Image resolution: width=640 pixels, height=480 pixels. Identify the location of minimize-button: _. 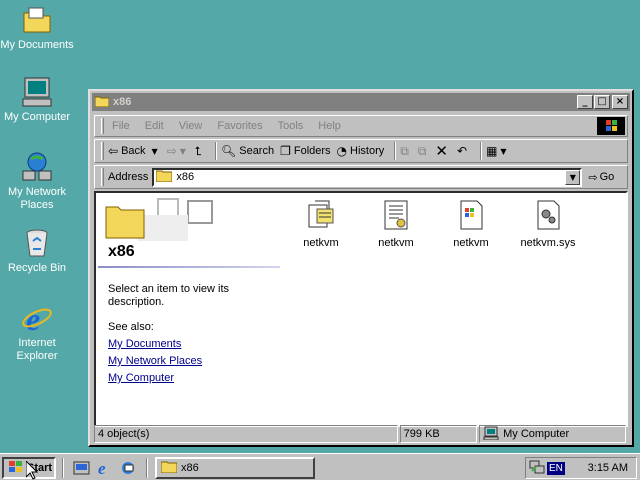
(585, 102).